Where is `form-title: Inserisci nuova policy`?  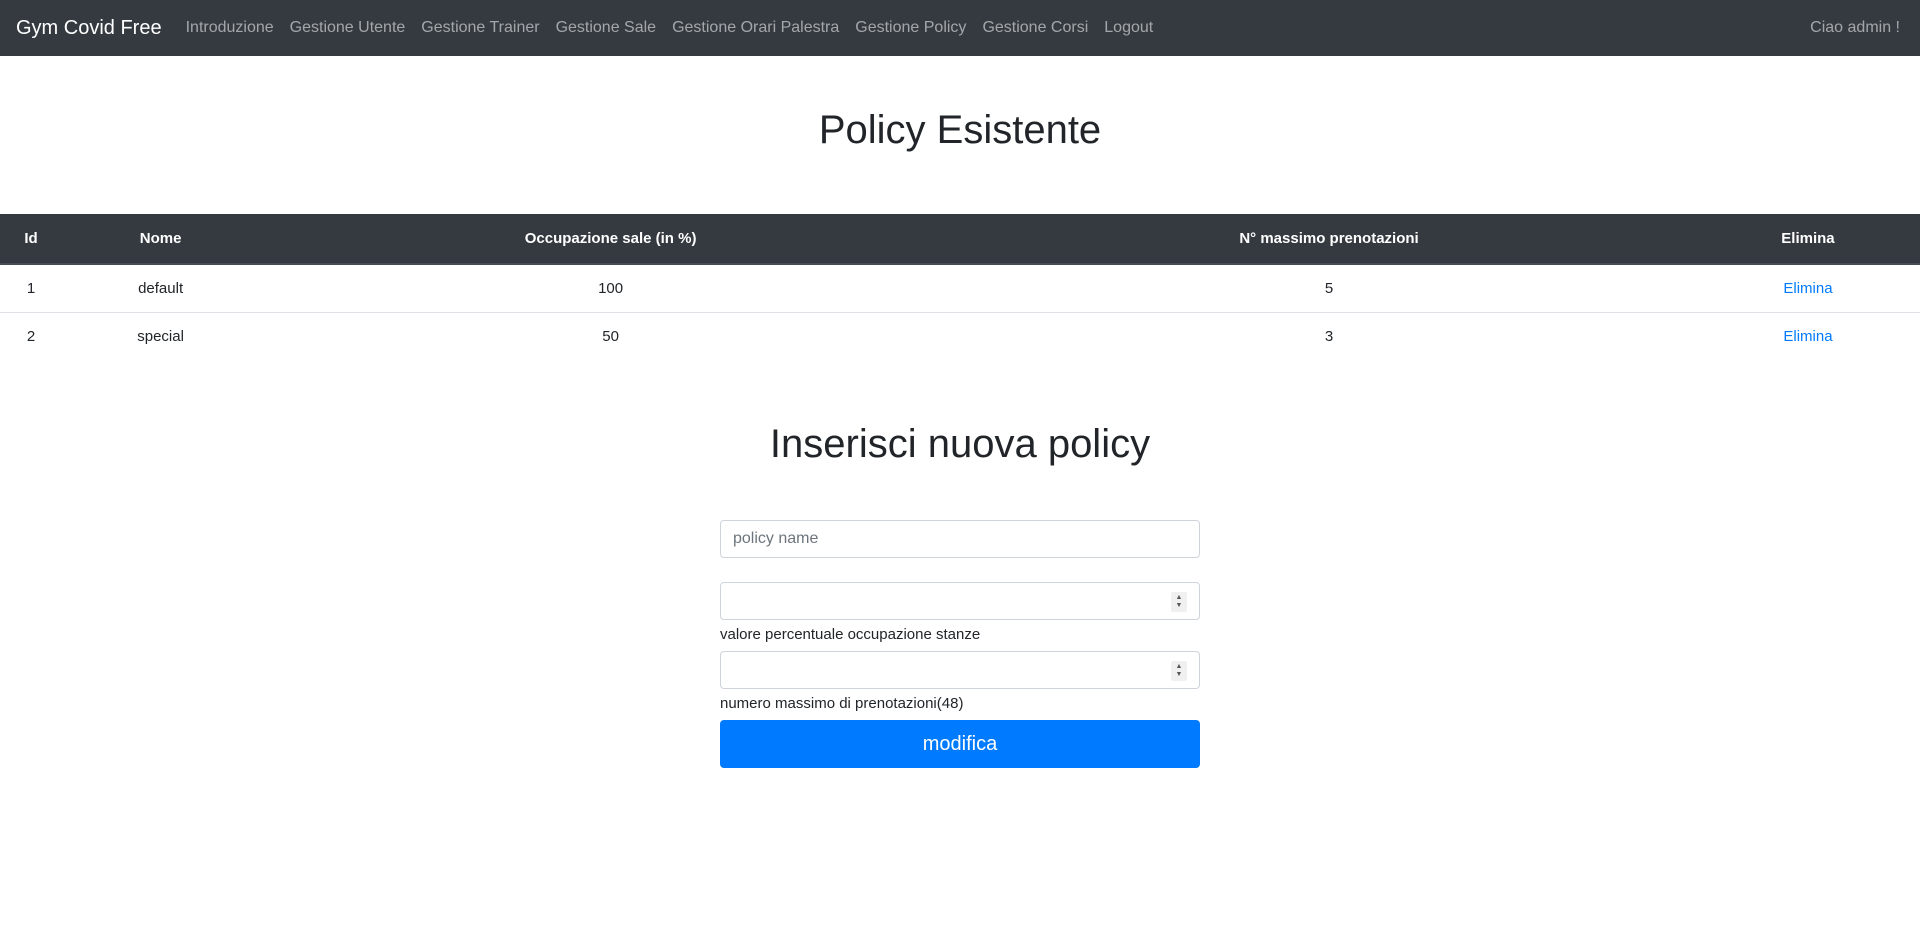
form-title: Inserisci nuova policy is located at coordinates (960, 444).